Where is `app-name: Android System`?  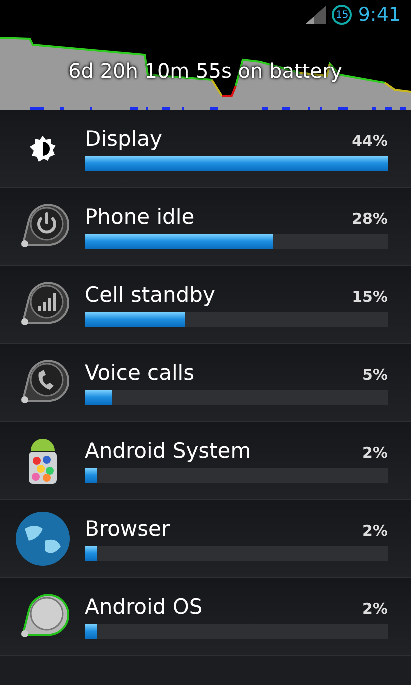
app-name: Android System is located at coordinates (168, 450).